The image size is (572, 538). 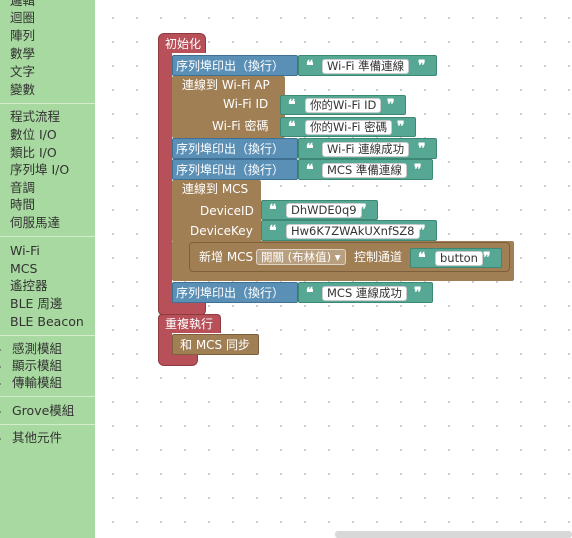 What do you see at coordinates (22, 72) in the screenshot?
I see `category-text: 文字` at bounding box center [22, 72].